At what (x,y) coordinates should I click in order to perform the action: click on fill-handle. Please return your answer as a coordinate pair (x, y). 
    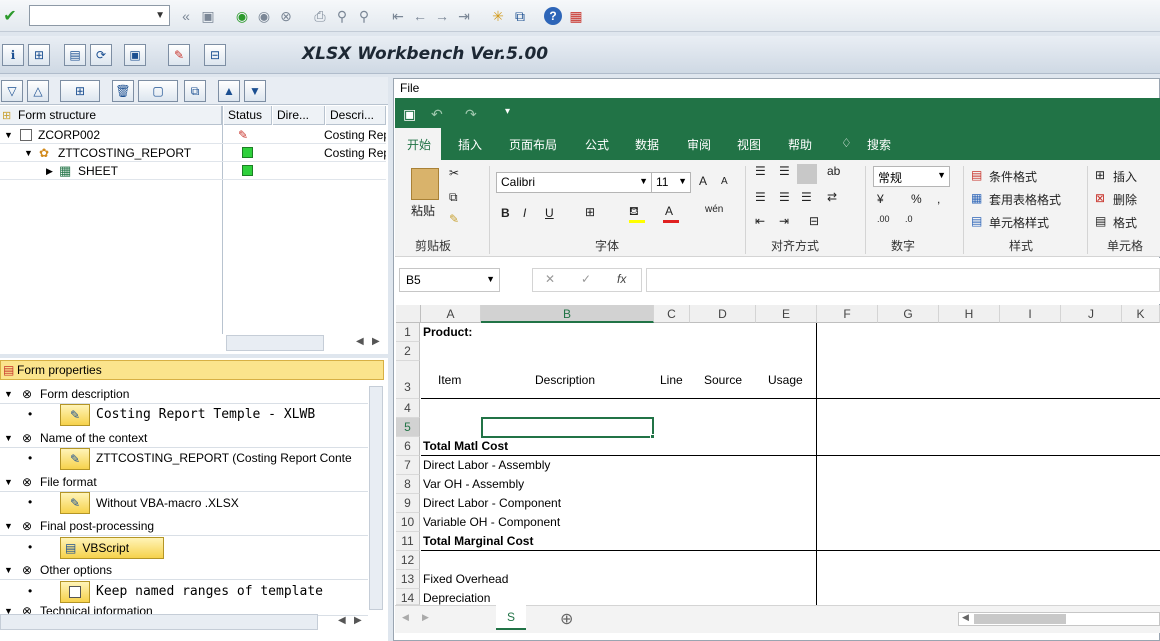
    Looking at the image, I should click on (652, 436).